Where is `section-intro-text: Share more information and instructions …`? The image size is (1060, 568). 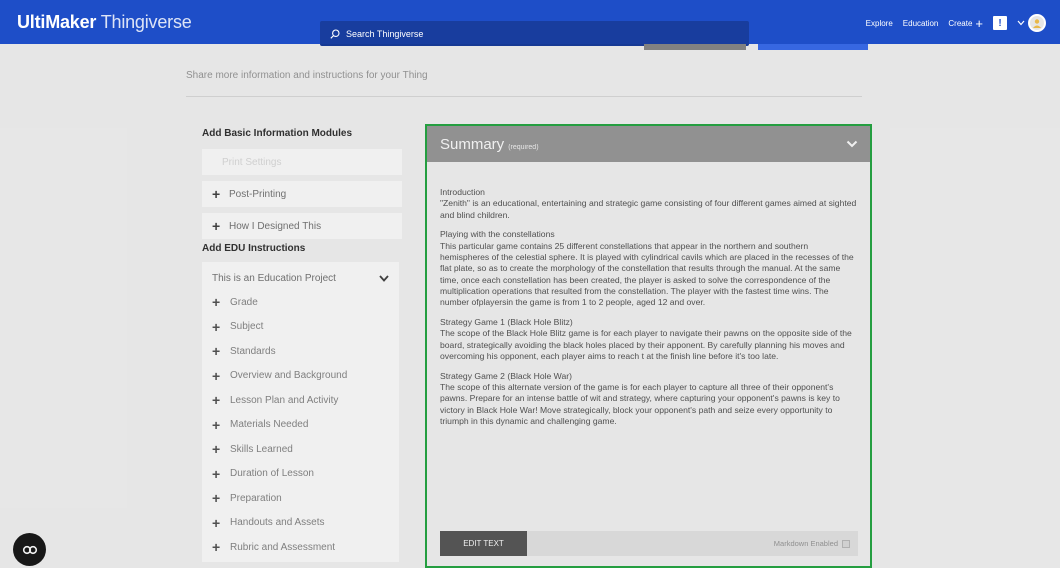 section-intro-text: Share more information and instructions … is located at coordinates (307, 75).